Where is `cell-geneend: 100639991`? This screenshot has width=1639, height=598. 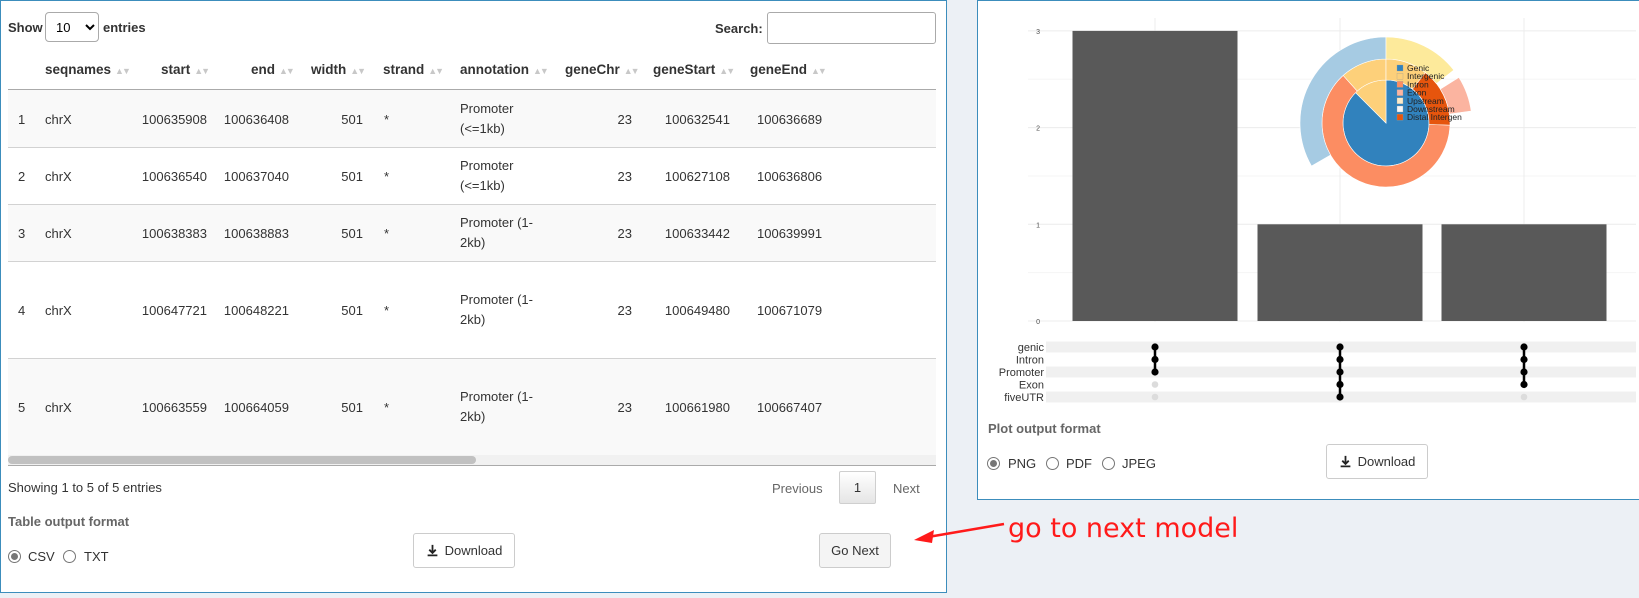
cell-geneend: 100639991 is located at coordinates (790, 233).